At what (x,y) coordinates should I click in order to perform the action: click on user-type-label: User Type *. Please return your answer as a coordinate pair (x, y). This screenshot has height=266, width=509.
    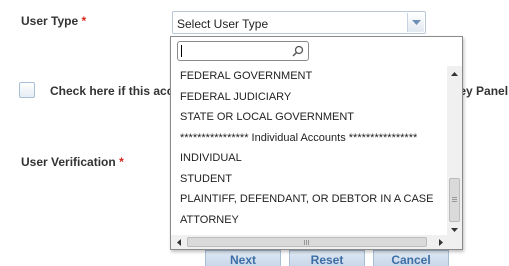
    Looking at the image, I should click on (53, 21).